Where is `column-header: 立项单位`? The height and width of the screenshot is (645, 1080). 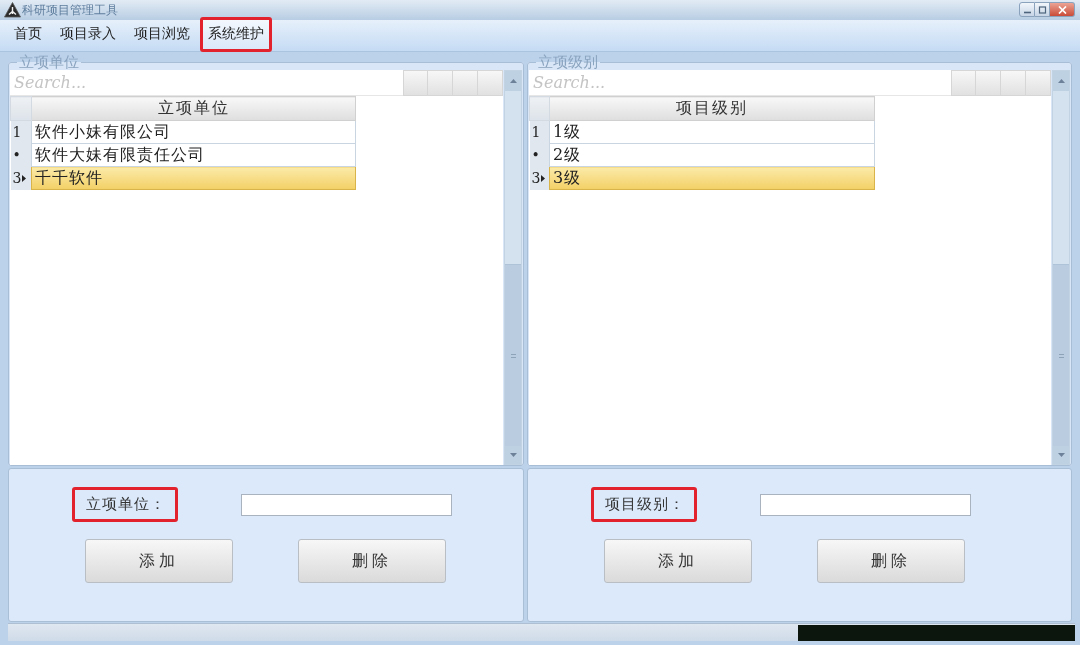
column-header: 立项单位 is located at coordinates (193, 108).